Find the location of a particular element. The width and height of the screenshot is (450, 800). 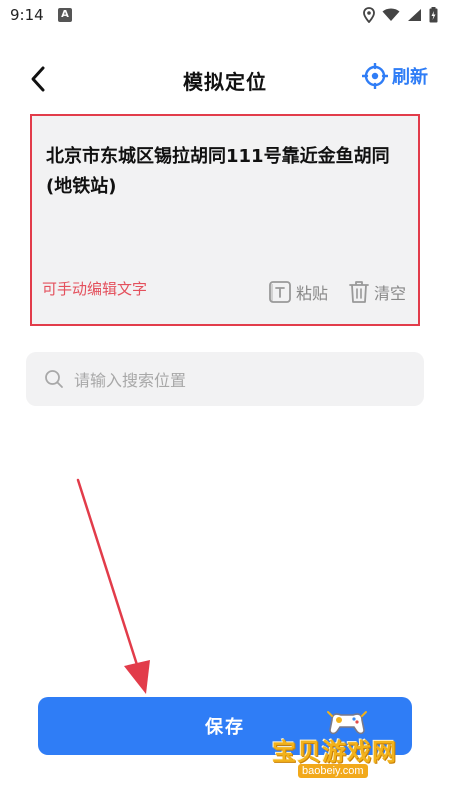

search-icon is located at coordinates (54, 379).